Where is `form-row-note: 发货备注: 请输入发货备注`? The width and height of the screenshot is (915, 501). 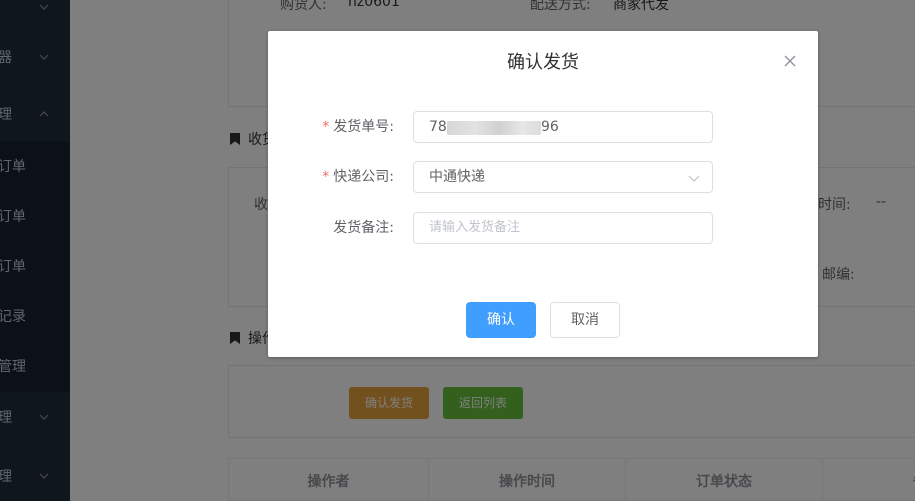 form-row-note: 发货备注: 请输入发货备注 is located at coordinates (543, 228).